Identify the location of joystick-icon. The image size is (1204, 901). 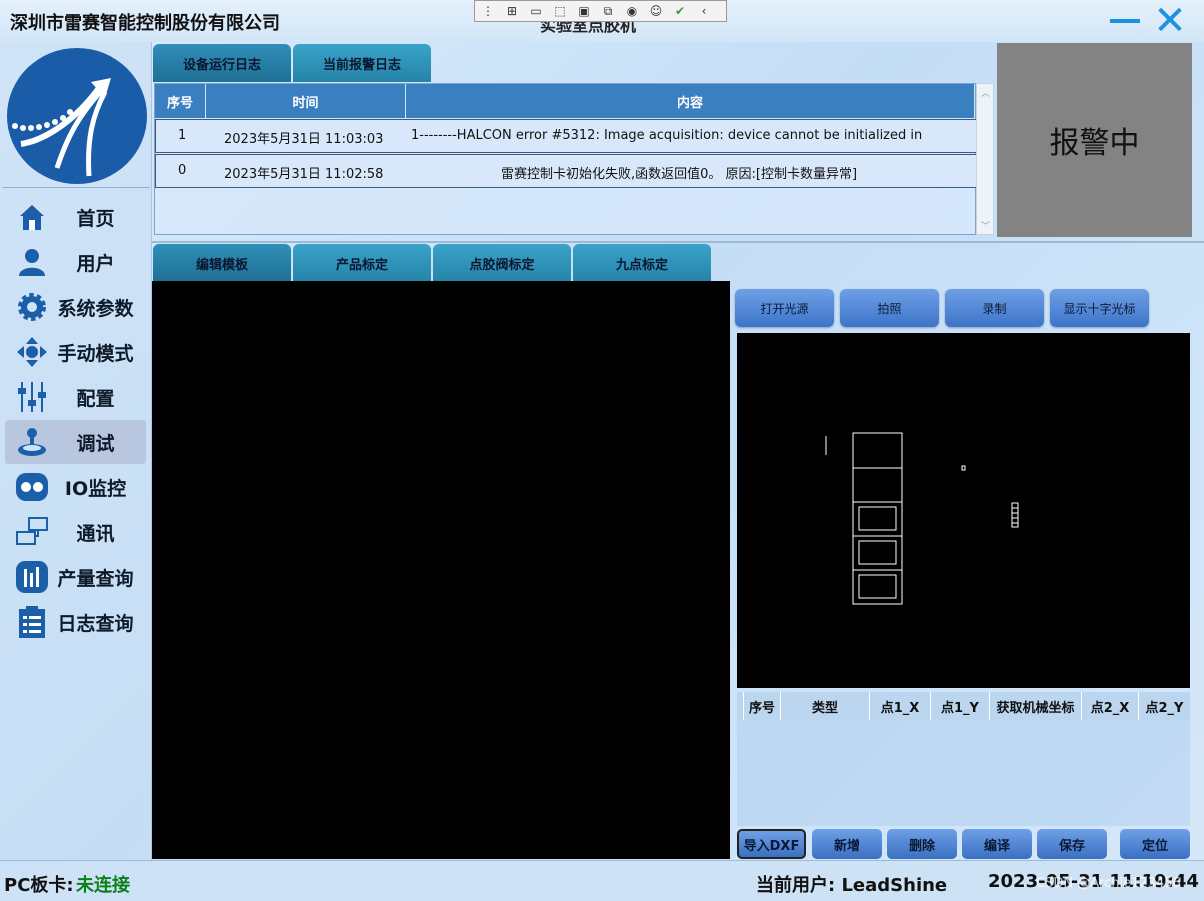
(32, 442).